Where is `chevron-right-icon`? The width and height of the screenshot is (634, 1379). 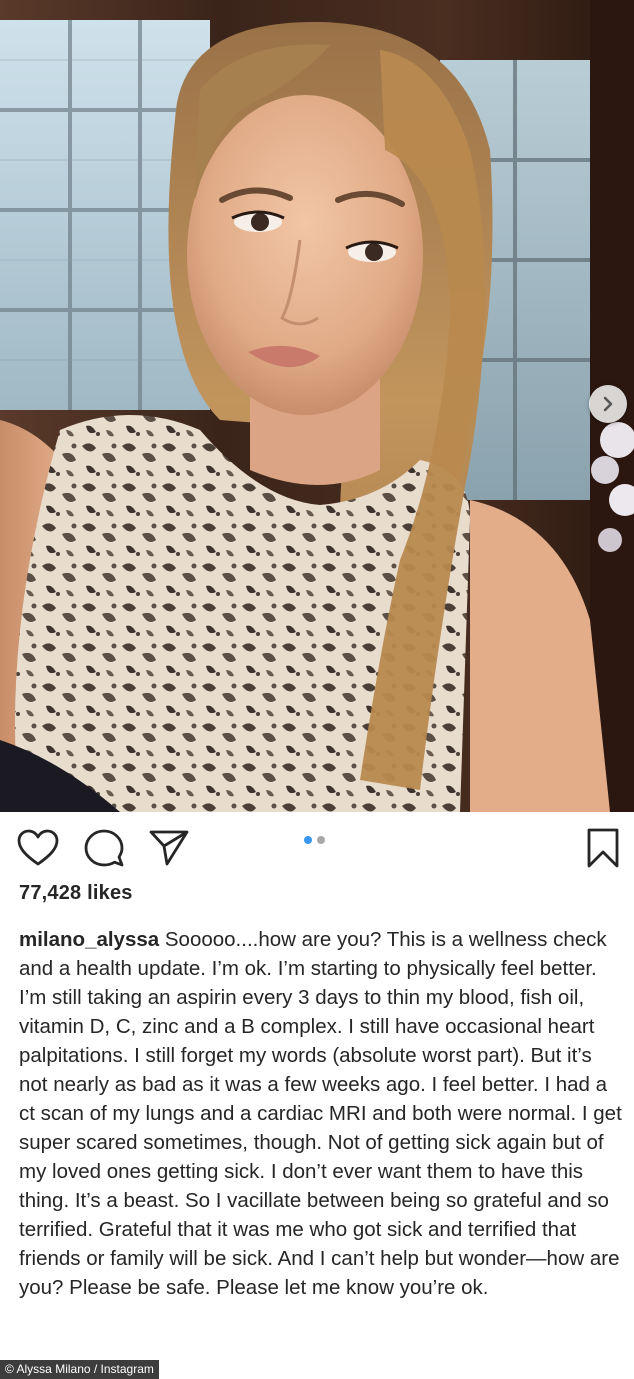
chevron-right-icon is located at coordinates (608, 404).